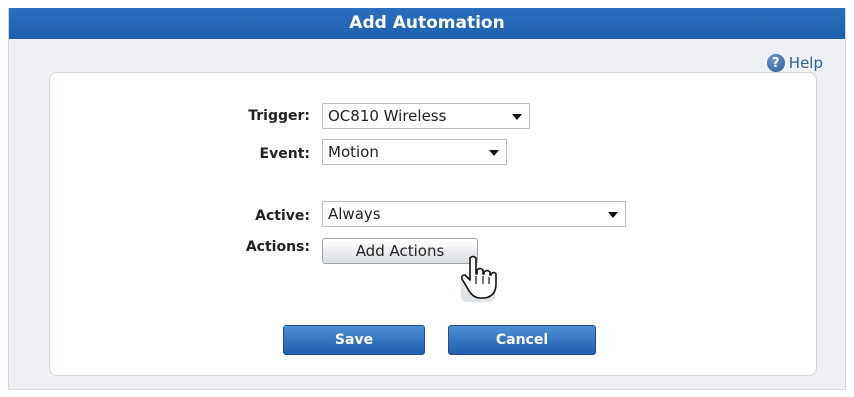 Image resolution: width=854 pixels, height=397 pixels. I want to click on help-link: ? Help, so click(794, 63).